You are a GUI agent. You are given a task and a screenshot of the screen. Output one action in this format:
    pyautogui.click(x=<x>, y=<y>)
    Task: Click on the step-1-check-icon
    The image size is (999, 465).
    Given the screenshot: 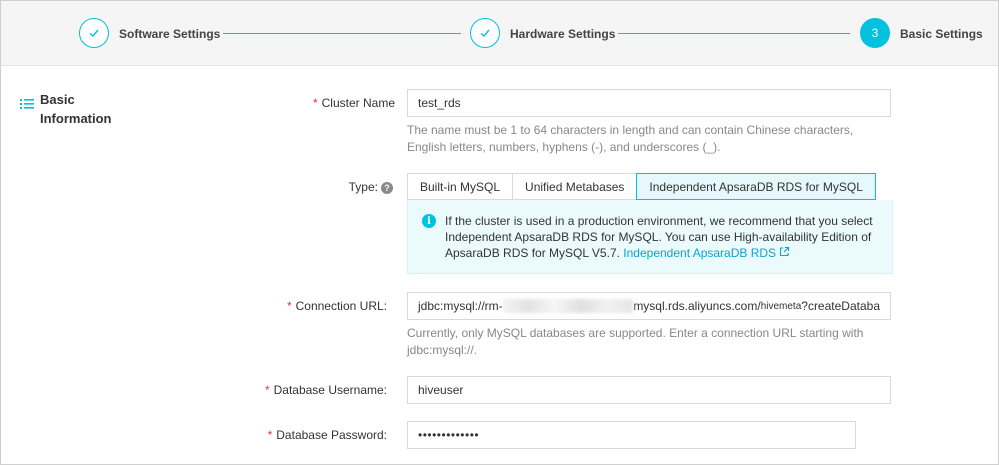 What is the action you would take?
    pyautogui.click(x=94, y=33)
    